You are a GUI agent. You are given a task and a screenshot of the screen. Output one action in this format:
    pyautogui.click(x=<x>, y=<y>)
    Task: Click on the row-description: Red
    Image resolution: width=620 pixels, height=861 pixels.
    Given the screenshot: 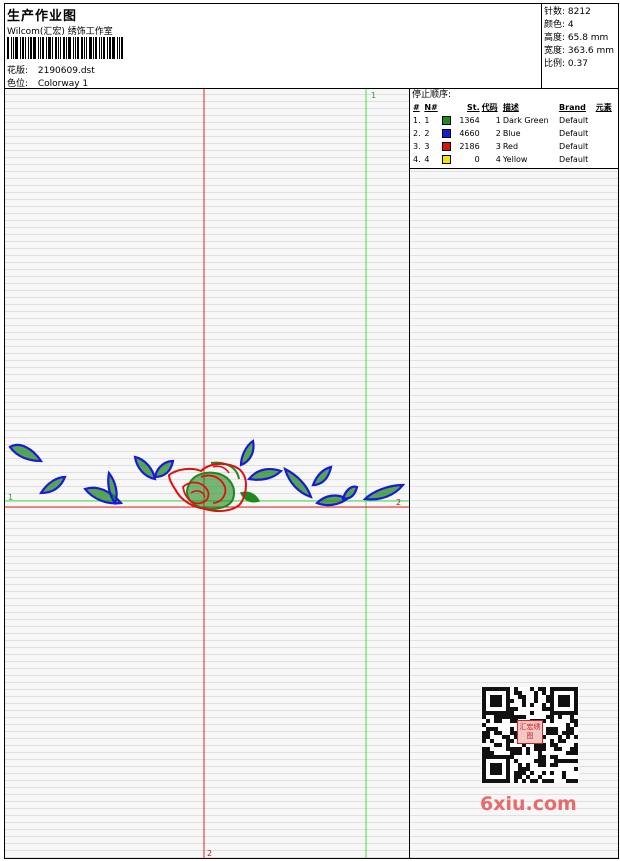 What is the action you would take?
    pyautogui.click(x=510, y=146)
    